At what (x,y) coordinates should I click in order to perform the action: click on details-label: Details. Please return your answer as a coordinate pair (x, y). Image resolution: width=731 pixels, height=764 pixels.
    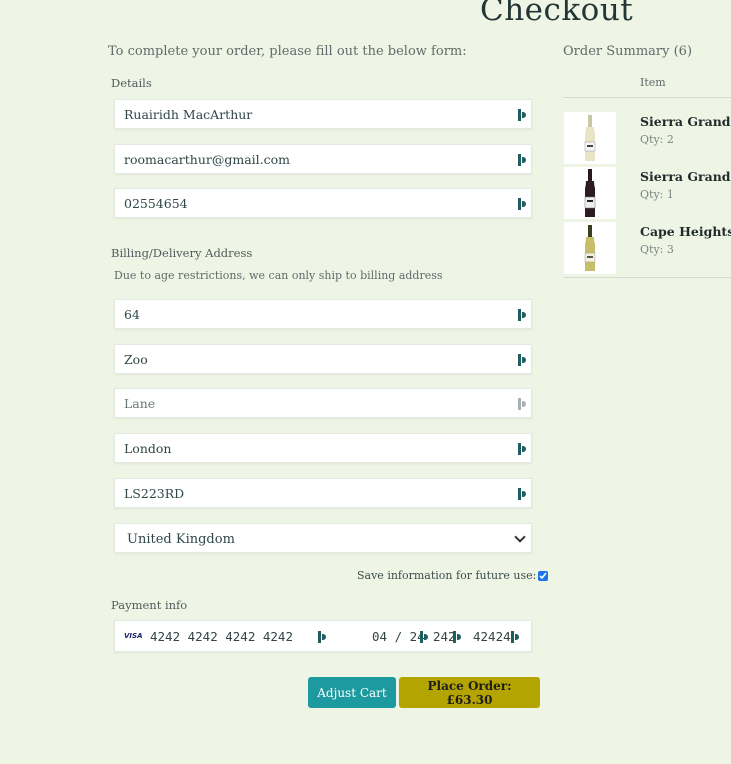
    Looking at the image, I should click on (131, 83).